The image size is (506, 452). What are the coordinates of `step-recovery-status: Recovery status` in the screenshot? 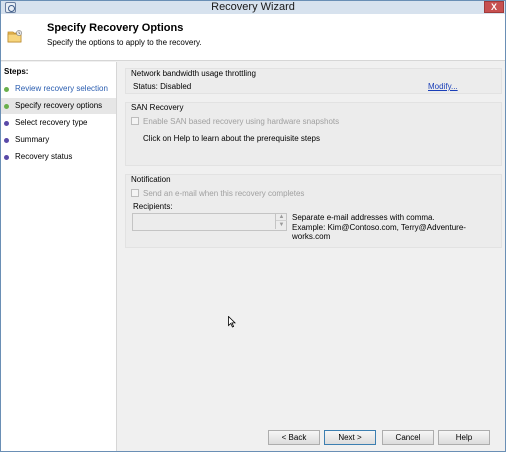 It's located at (58, 157).